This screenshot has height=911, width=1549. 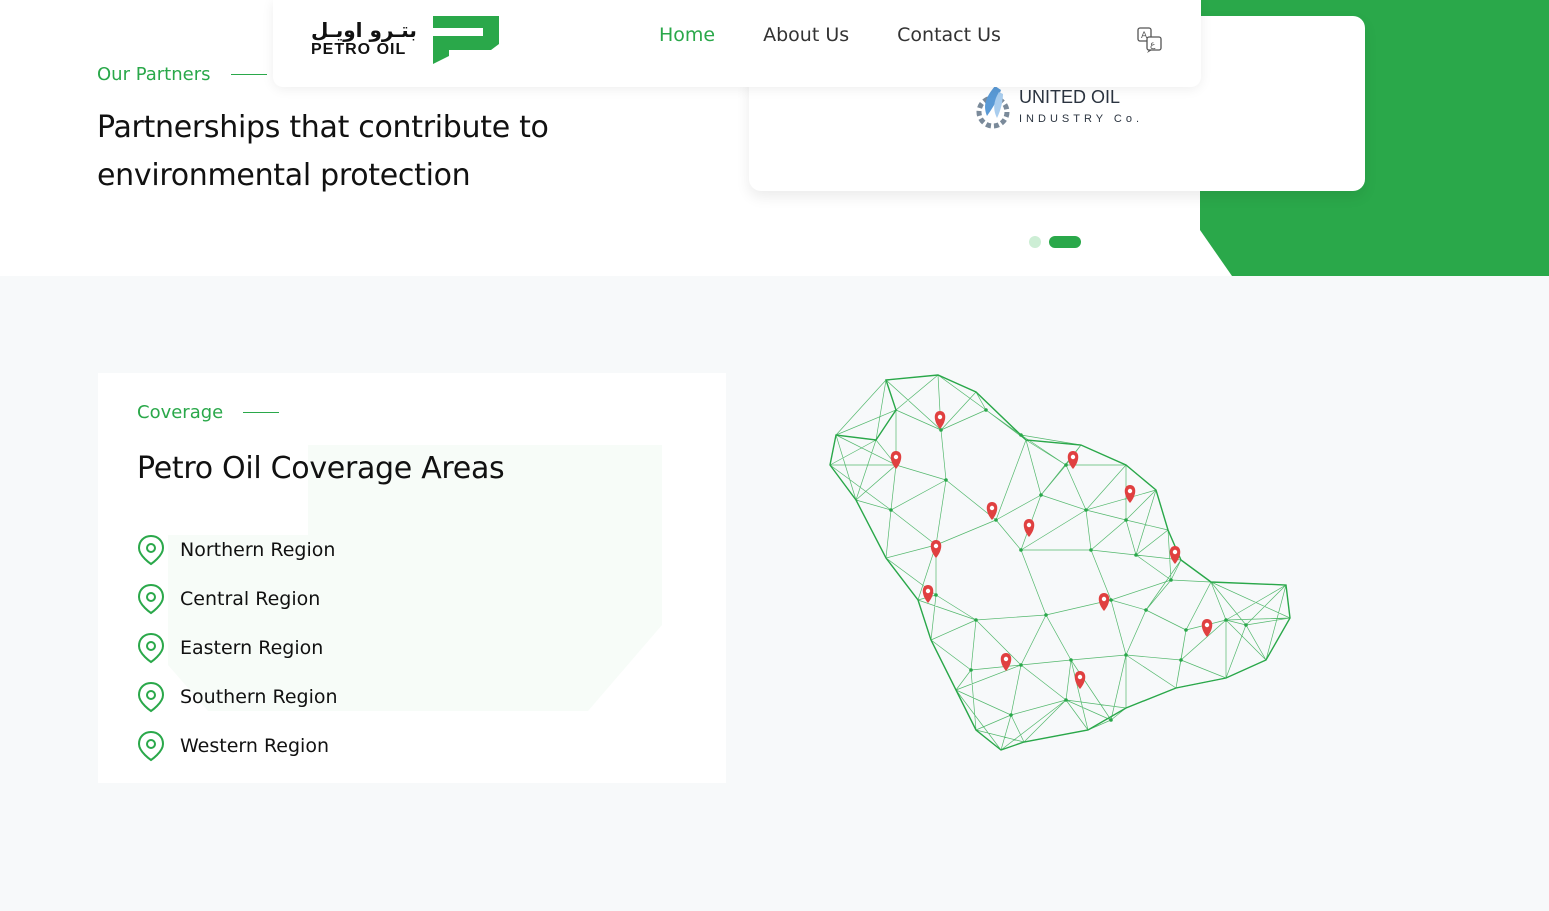 I want to click on region-label: Northern Region, so click(x=258, y=549).